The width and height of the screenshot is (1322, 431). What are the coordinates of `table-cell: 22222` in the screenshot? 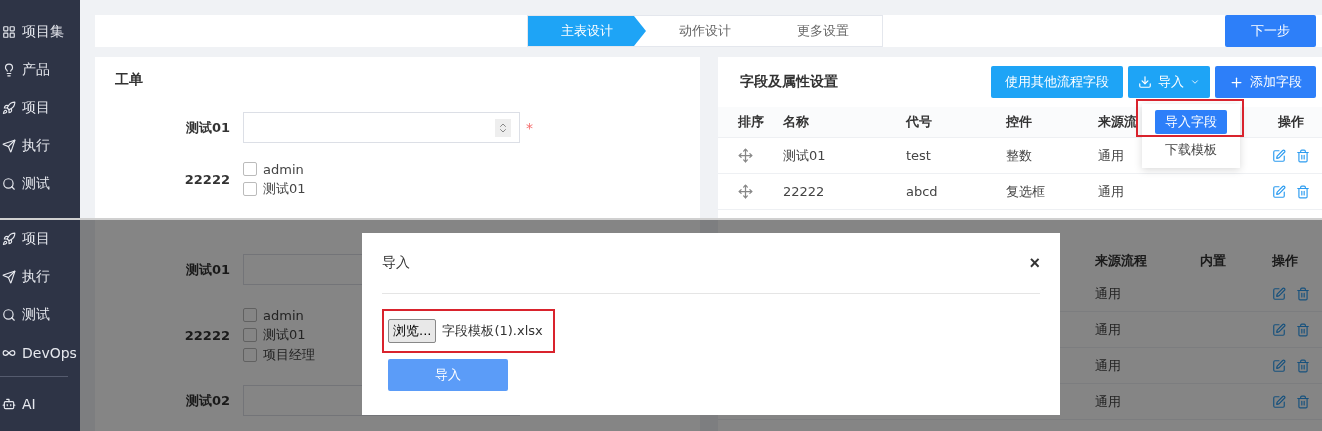 It's located at (804, 191).